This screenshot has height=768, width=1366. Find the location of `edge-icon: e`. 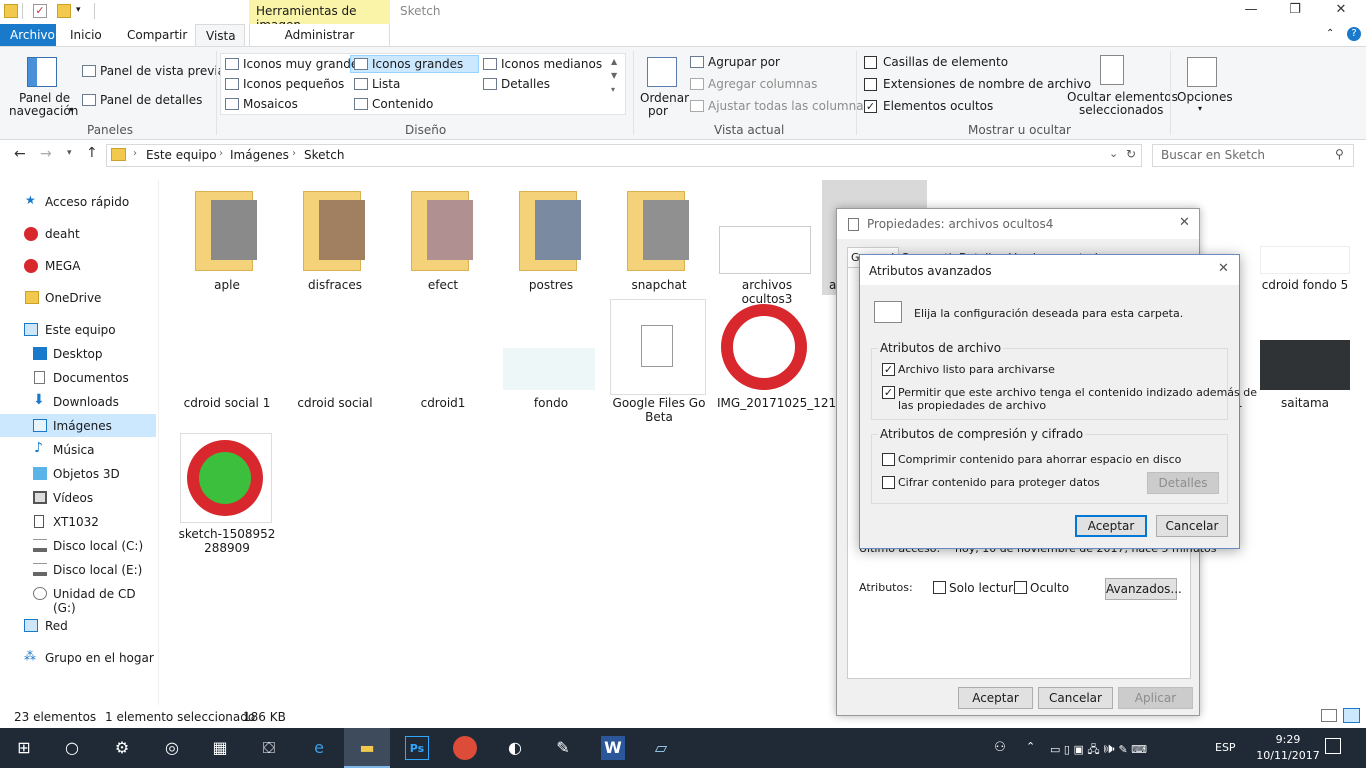

edge-icon: e is located at coordinates (319, 748).